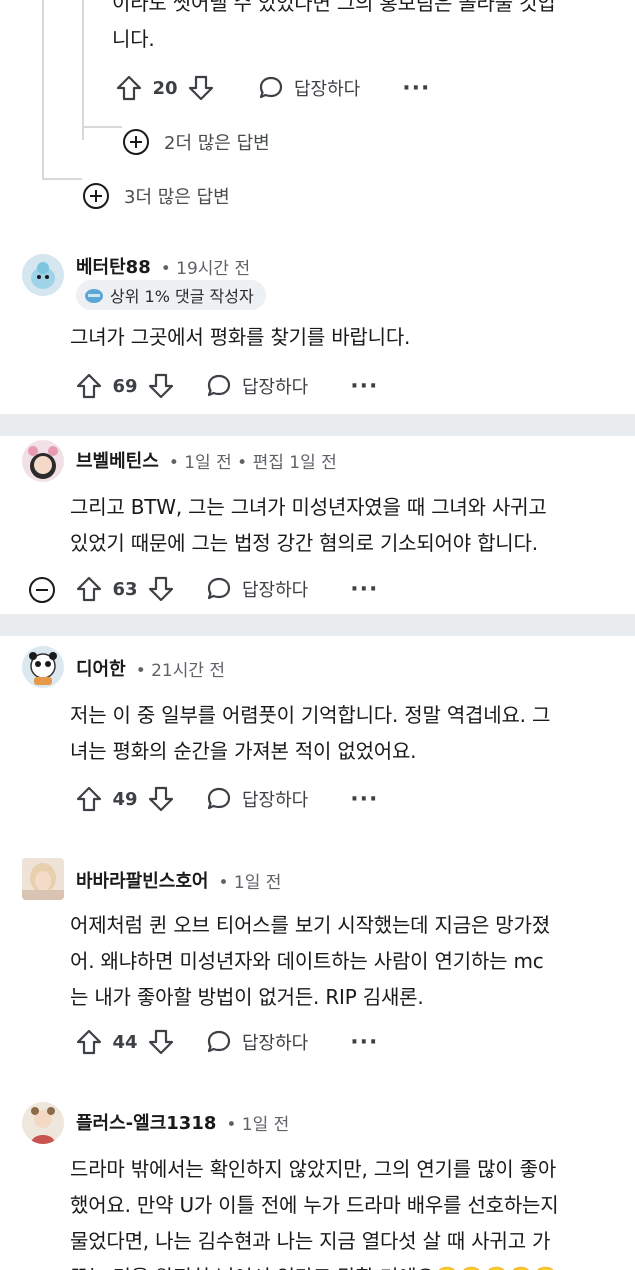  Describe the element at coordinates (310, 925) in the screenshot. I see `comment-line: 어제처럼 퀸 오브 티어스를 보기 시작했는데 지금은 망가졌` at that location.